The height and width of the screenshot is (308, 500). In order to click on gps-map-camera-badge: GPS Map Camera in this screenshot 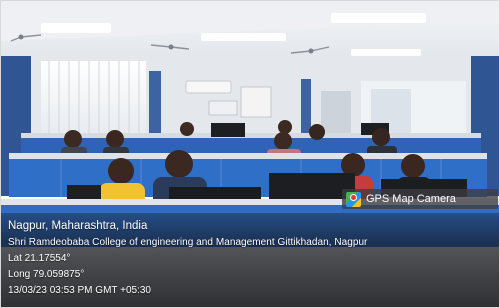, I will do `click(420, 199)`.